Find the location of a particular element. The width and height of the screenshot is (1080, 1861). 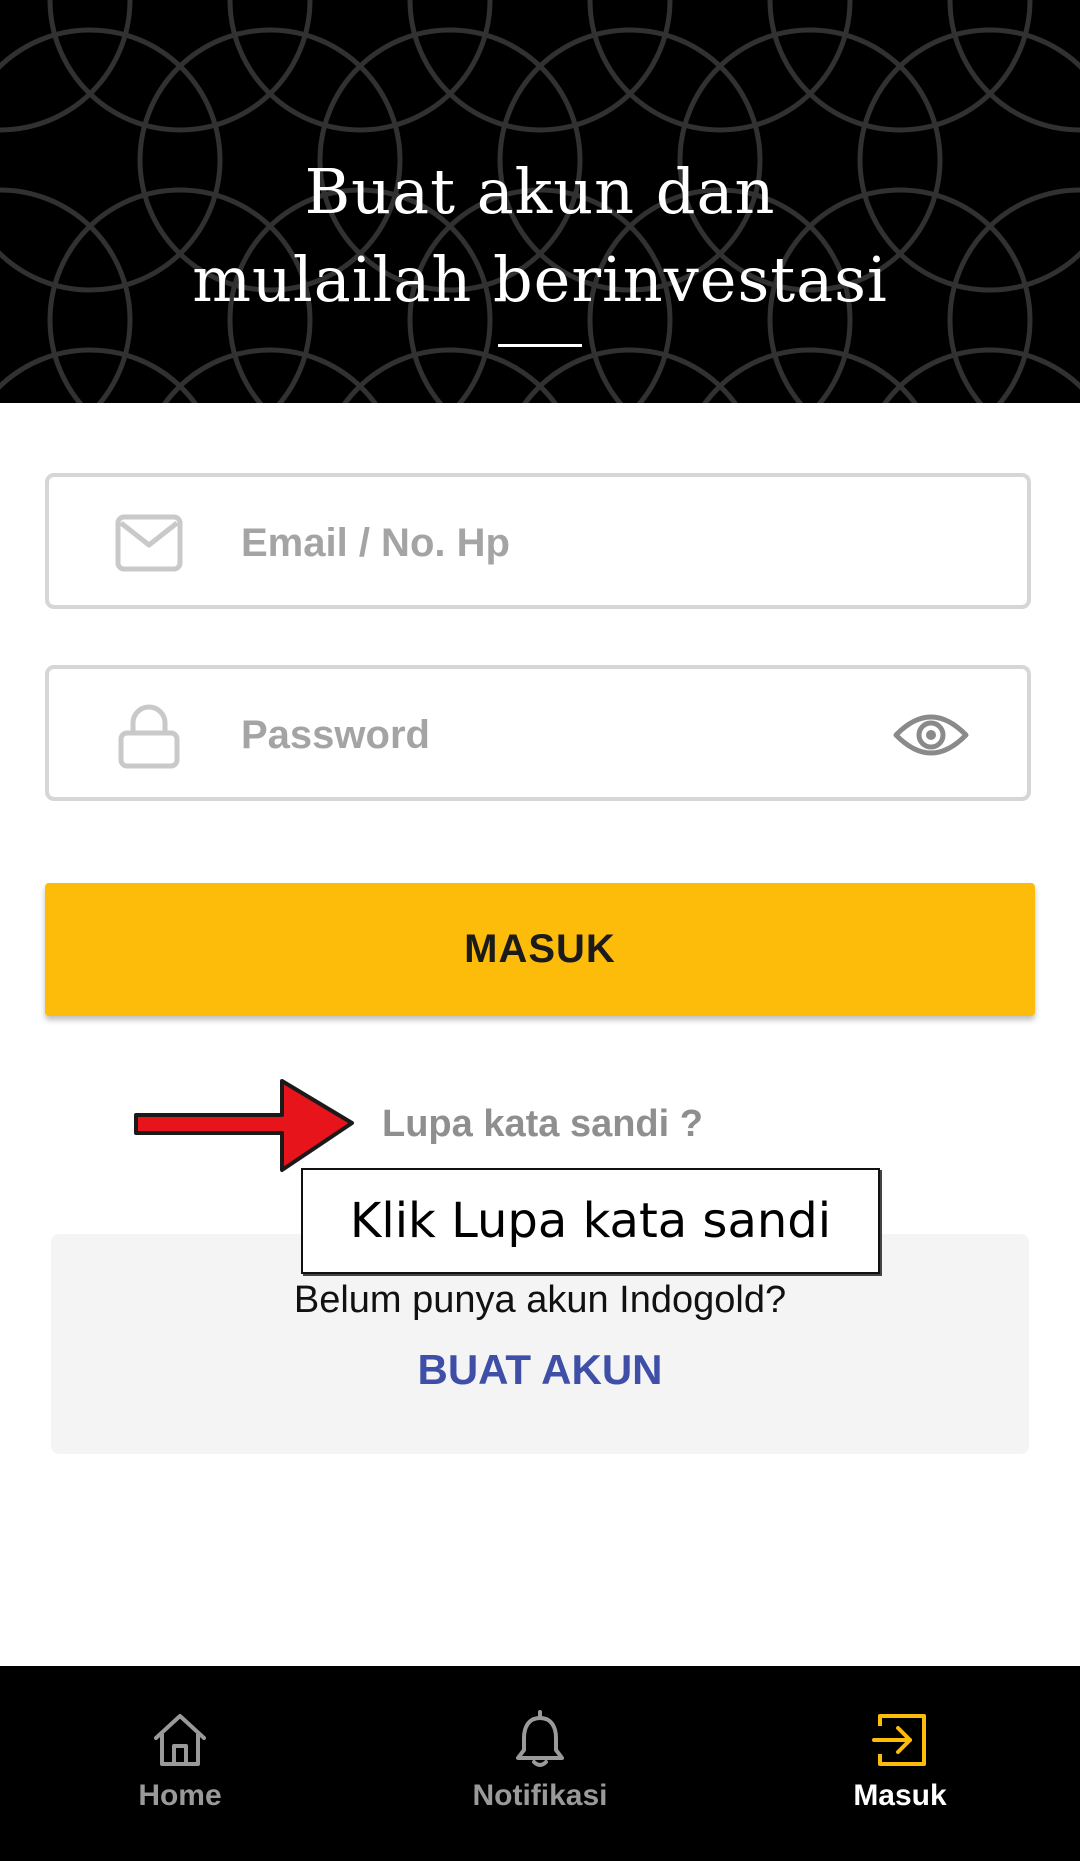

register-question: Belum punya akun Indogold? is located at coordinates (540, 1300).